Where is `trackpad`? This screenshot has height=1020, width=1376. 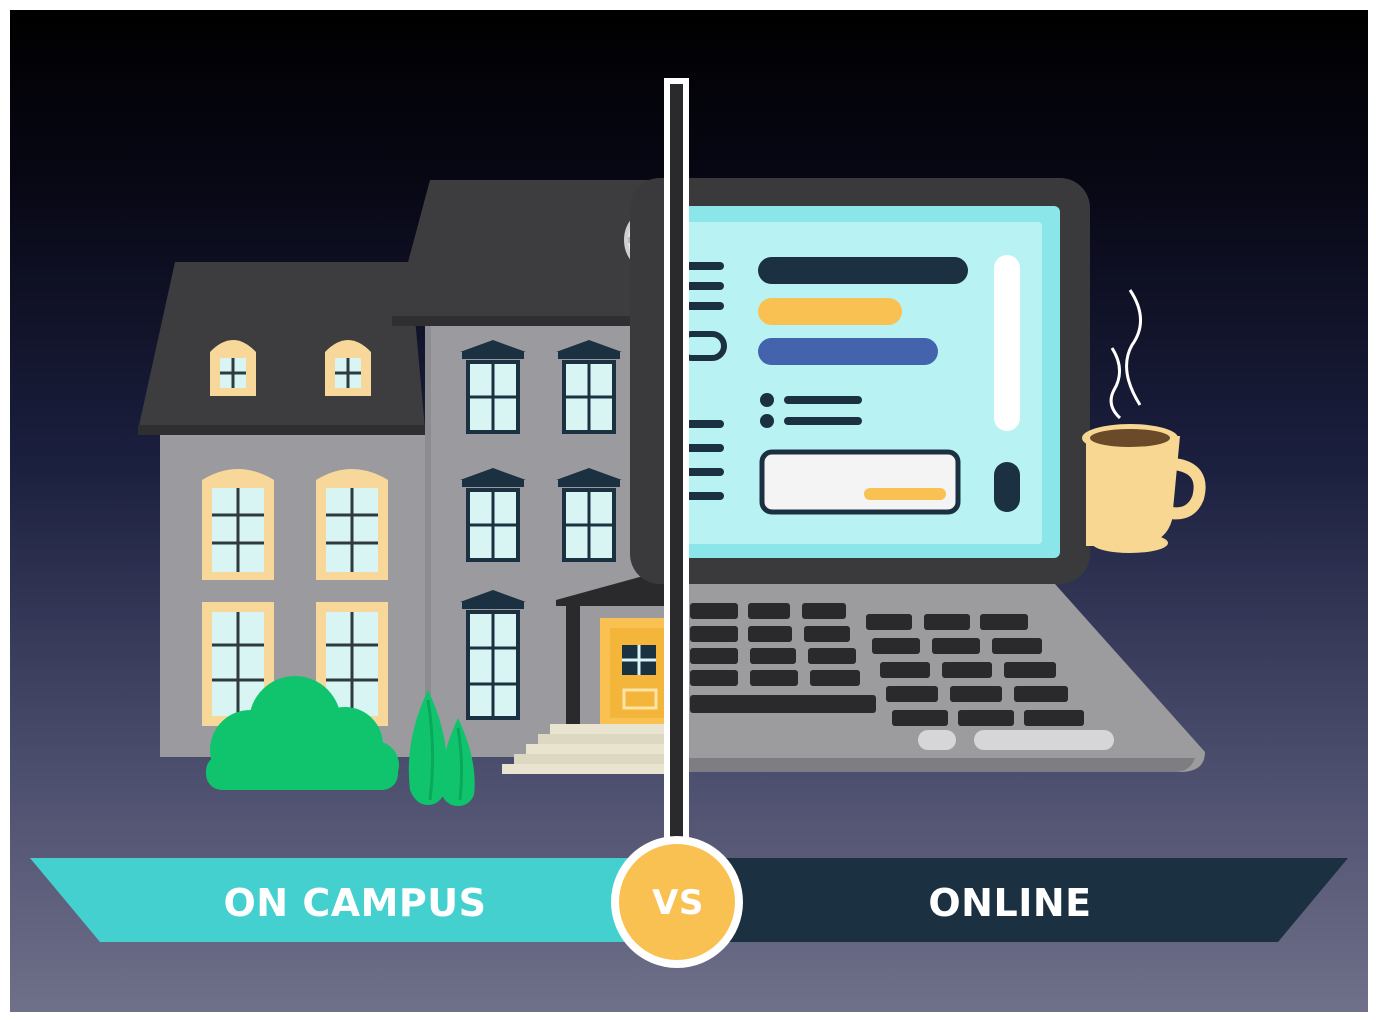
trackpad is located at coordinates (1044, 740).